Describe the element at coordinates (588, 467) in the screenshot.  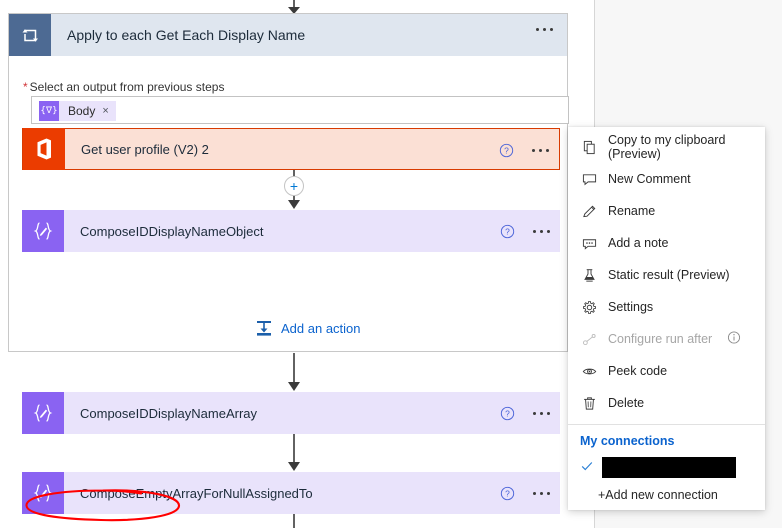
I see `check-icon` at that location.